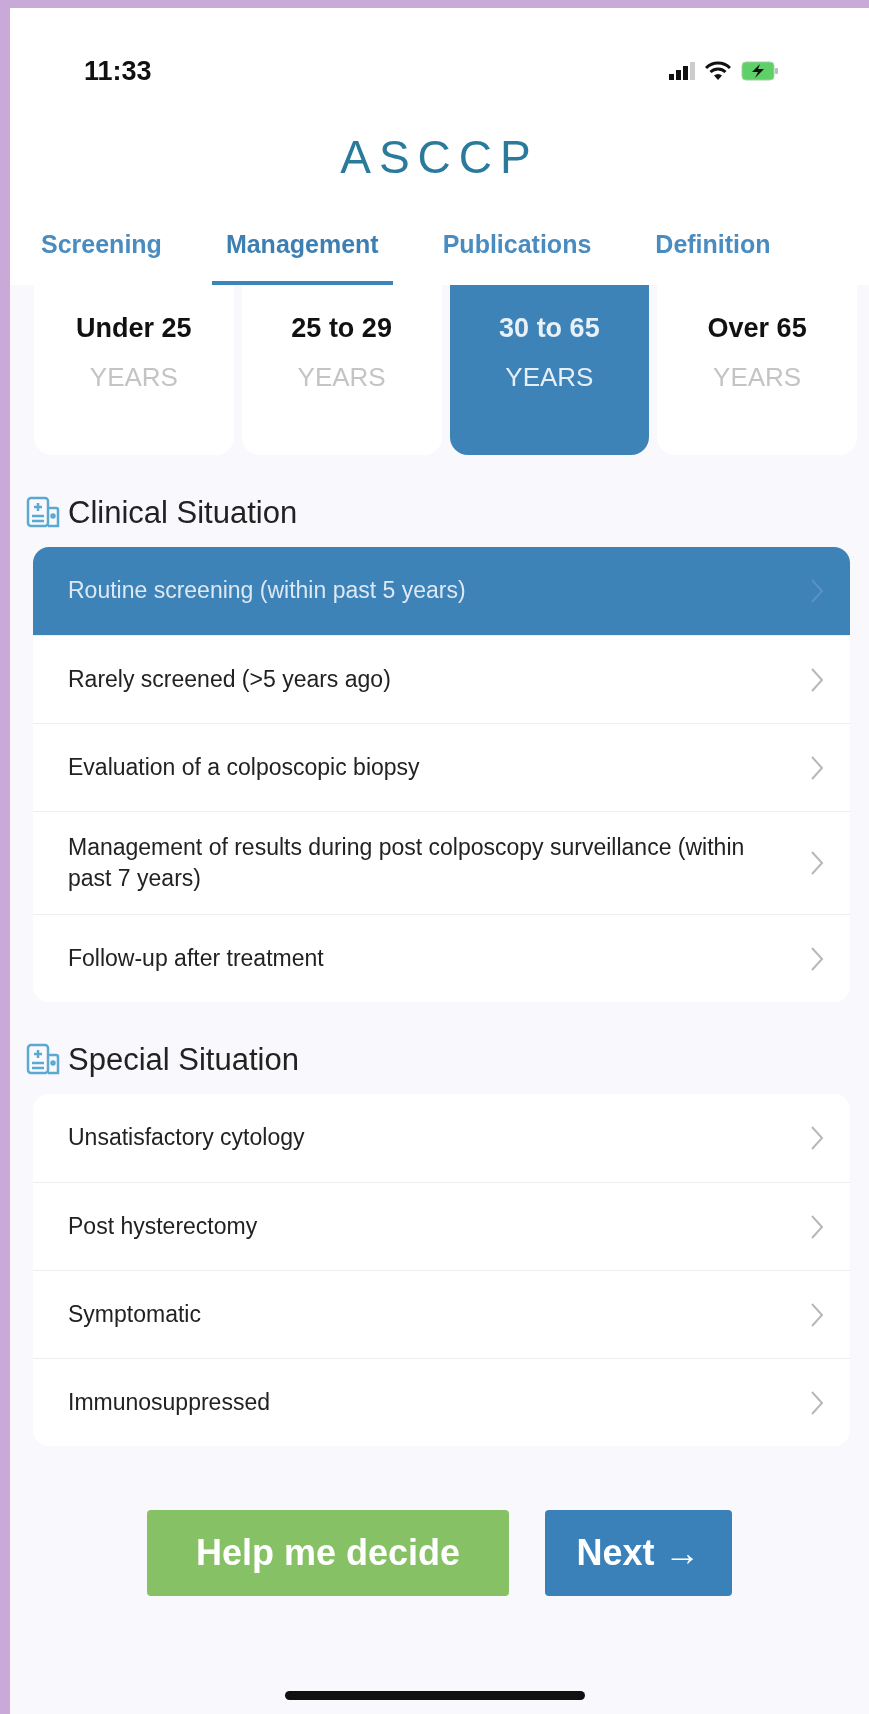 The image size is (869, 1714). What do you see at coordinates (441, 862) in the screenshot?
I see `list-item: Management of results during post colposcopy surveillance (within past 7 years)` at bounding box center [441, 862].